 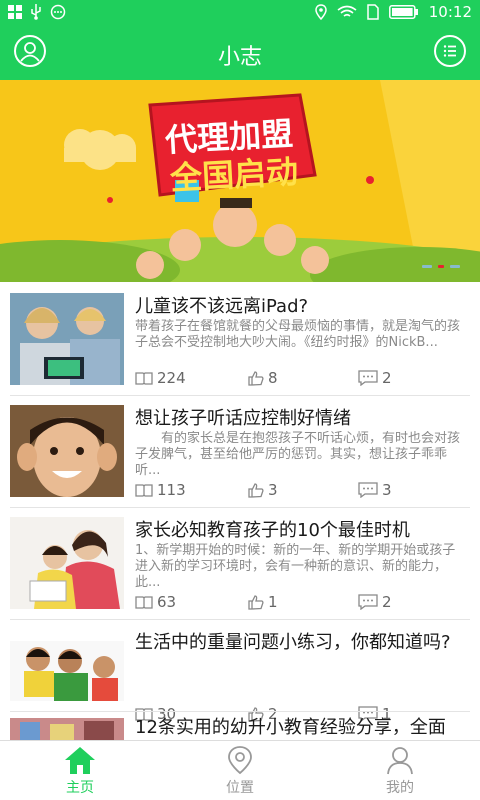 I want to click on app-bar: 小志, so click(x=240, y=53).